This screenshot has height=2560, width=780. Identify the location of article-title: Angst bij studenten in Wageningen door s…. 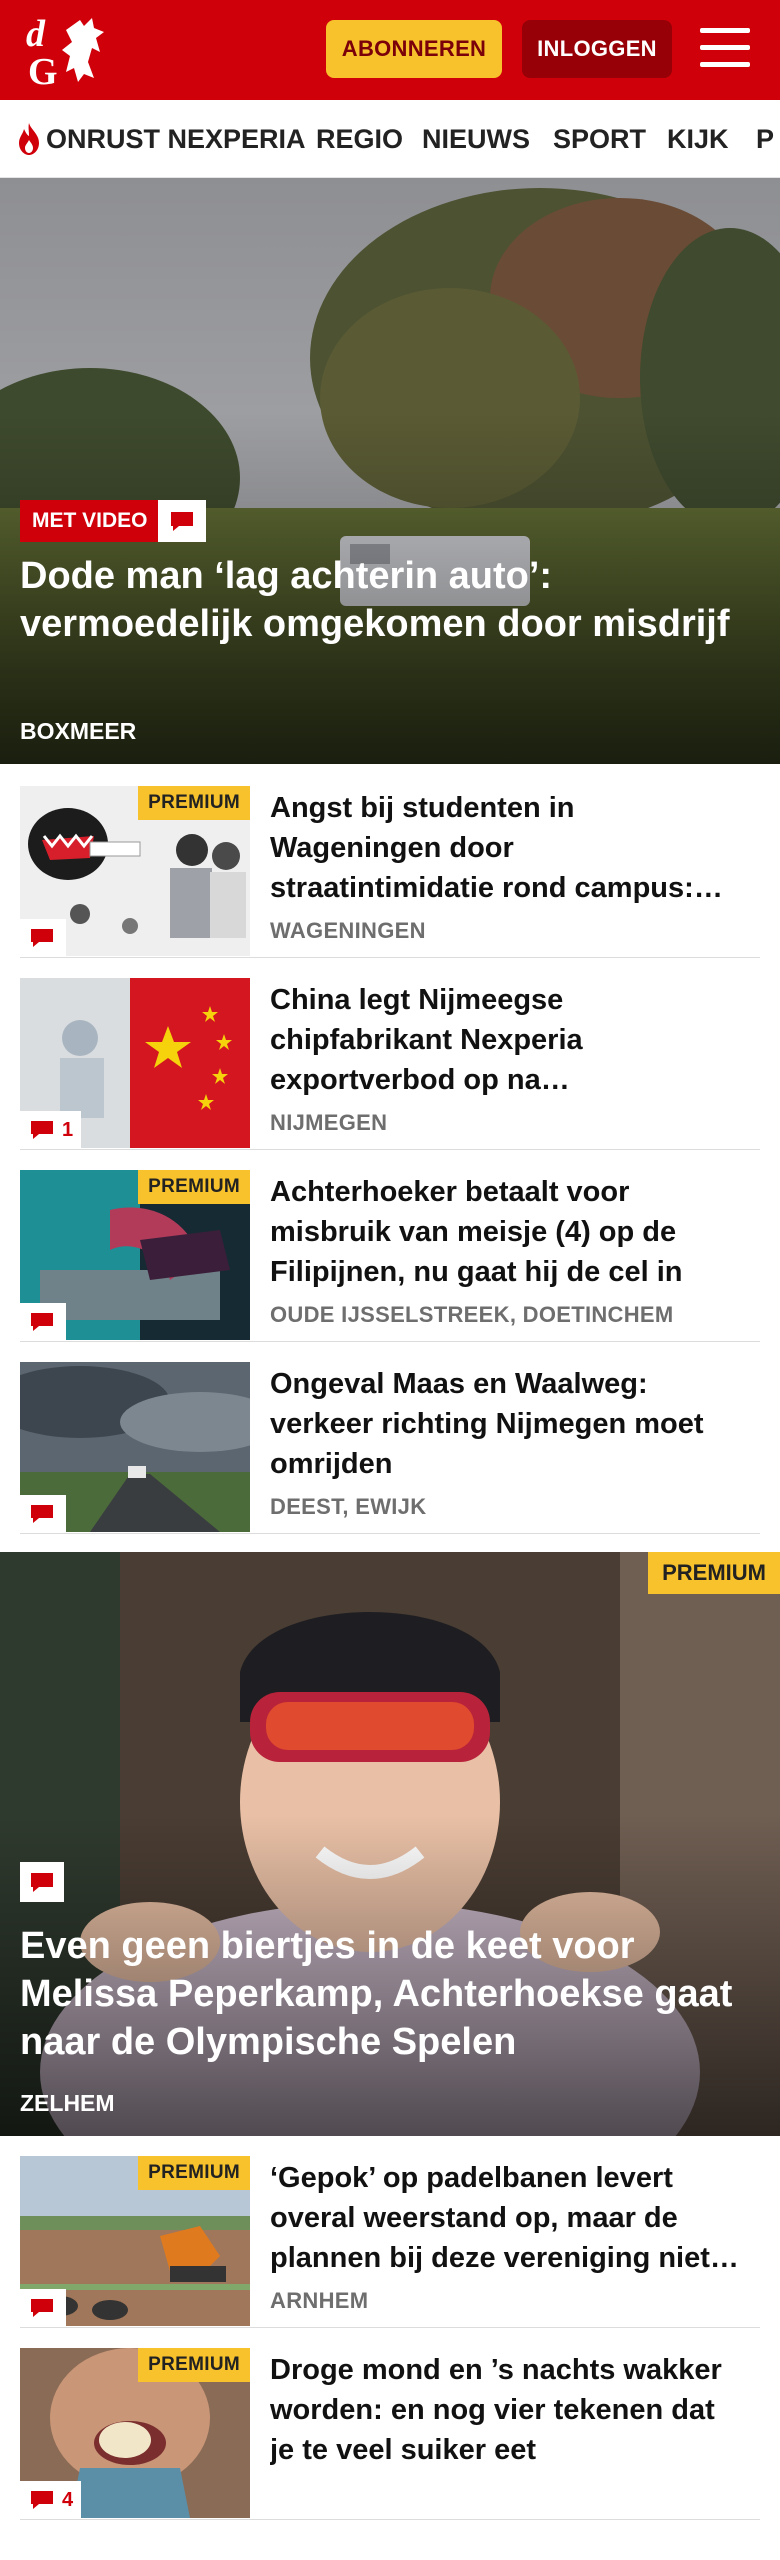
(505, 848).